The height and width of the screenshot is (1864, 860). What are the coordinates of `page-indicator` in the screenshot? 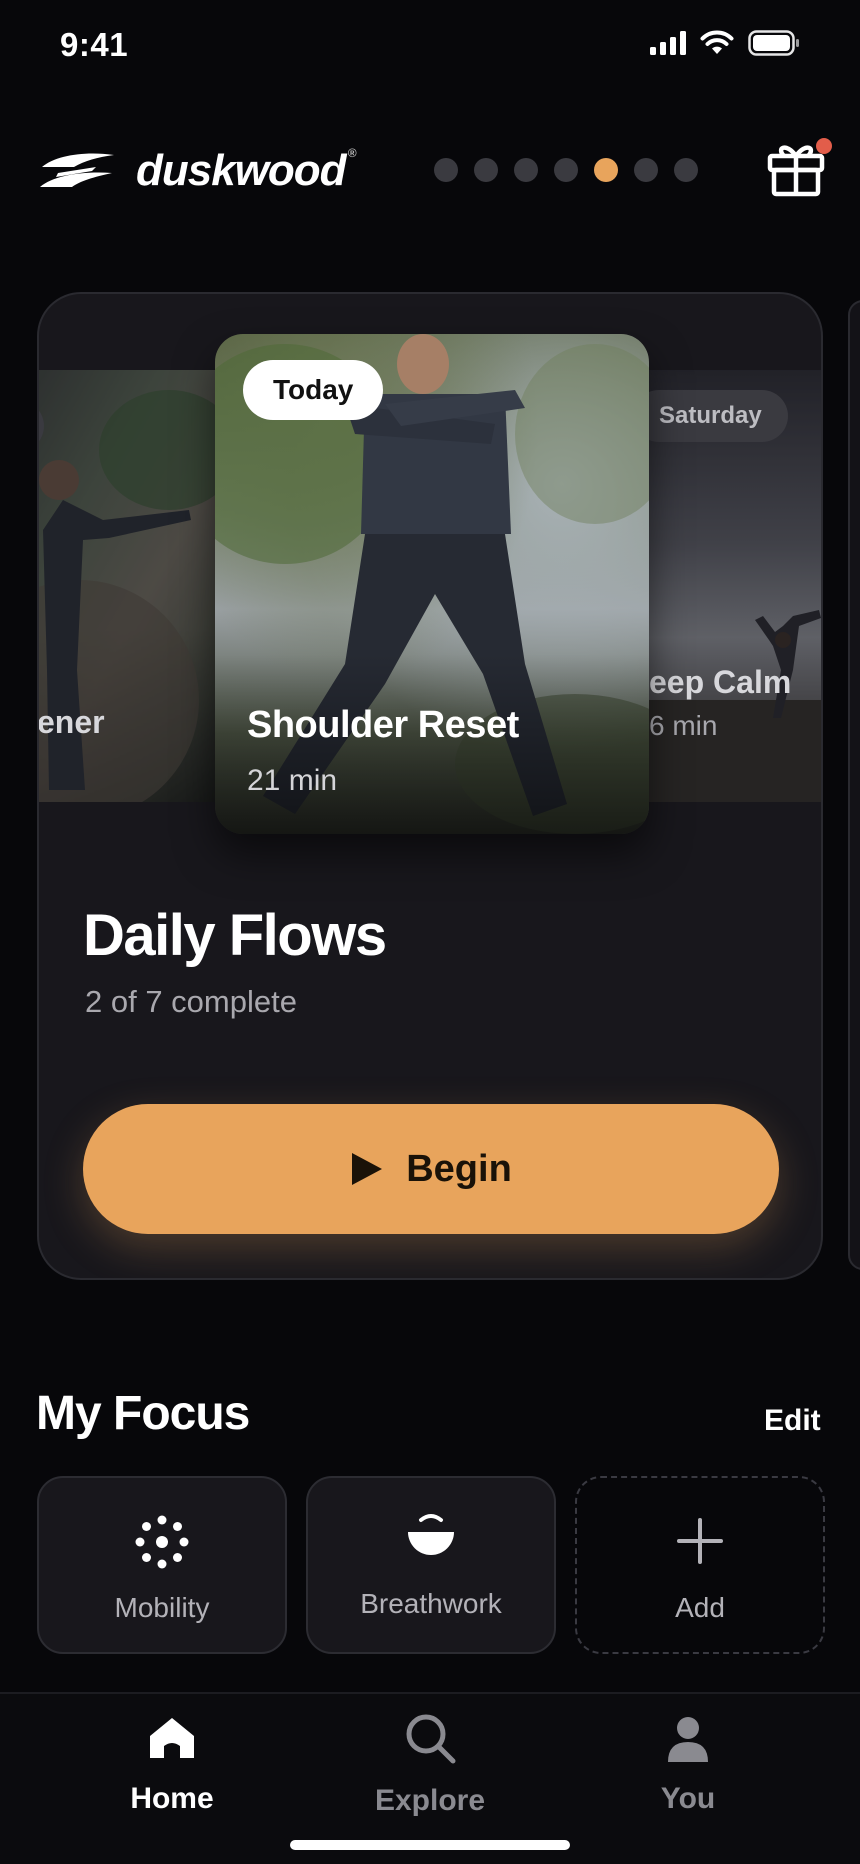 It's located at (566, 170).